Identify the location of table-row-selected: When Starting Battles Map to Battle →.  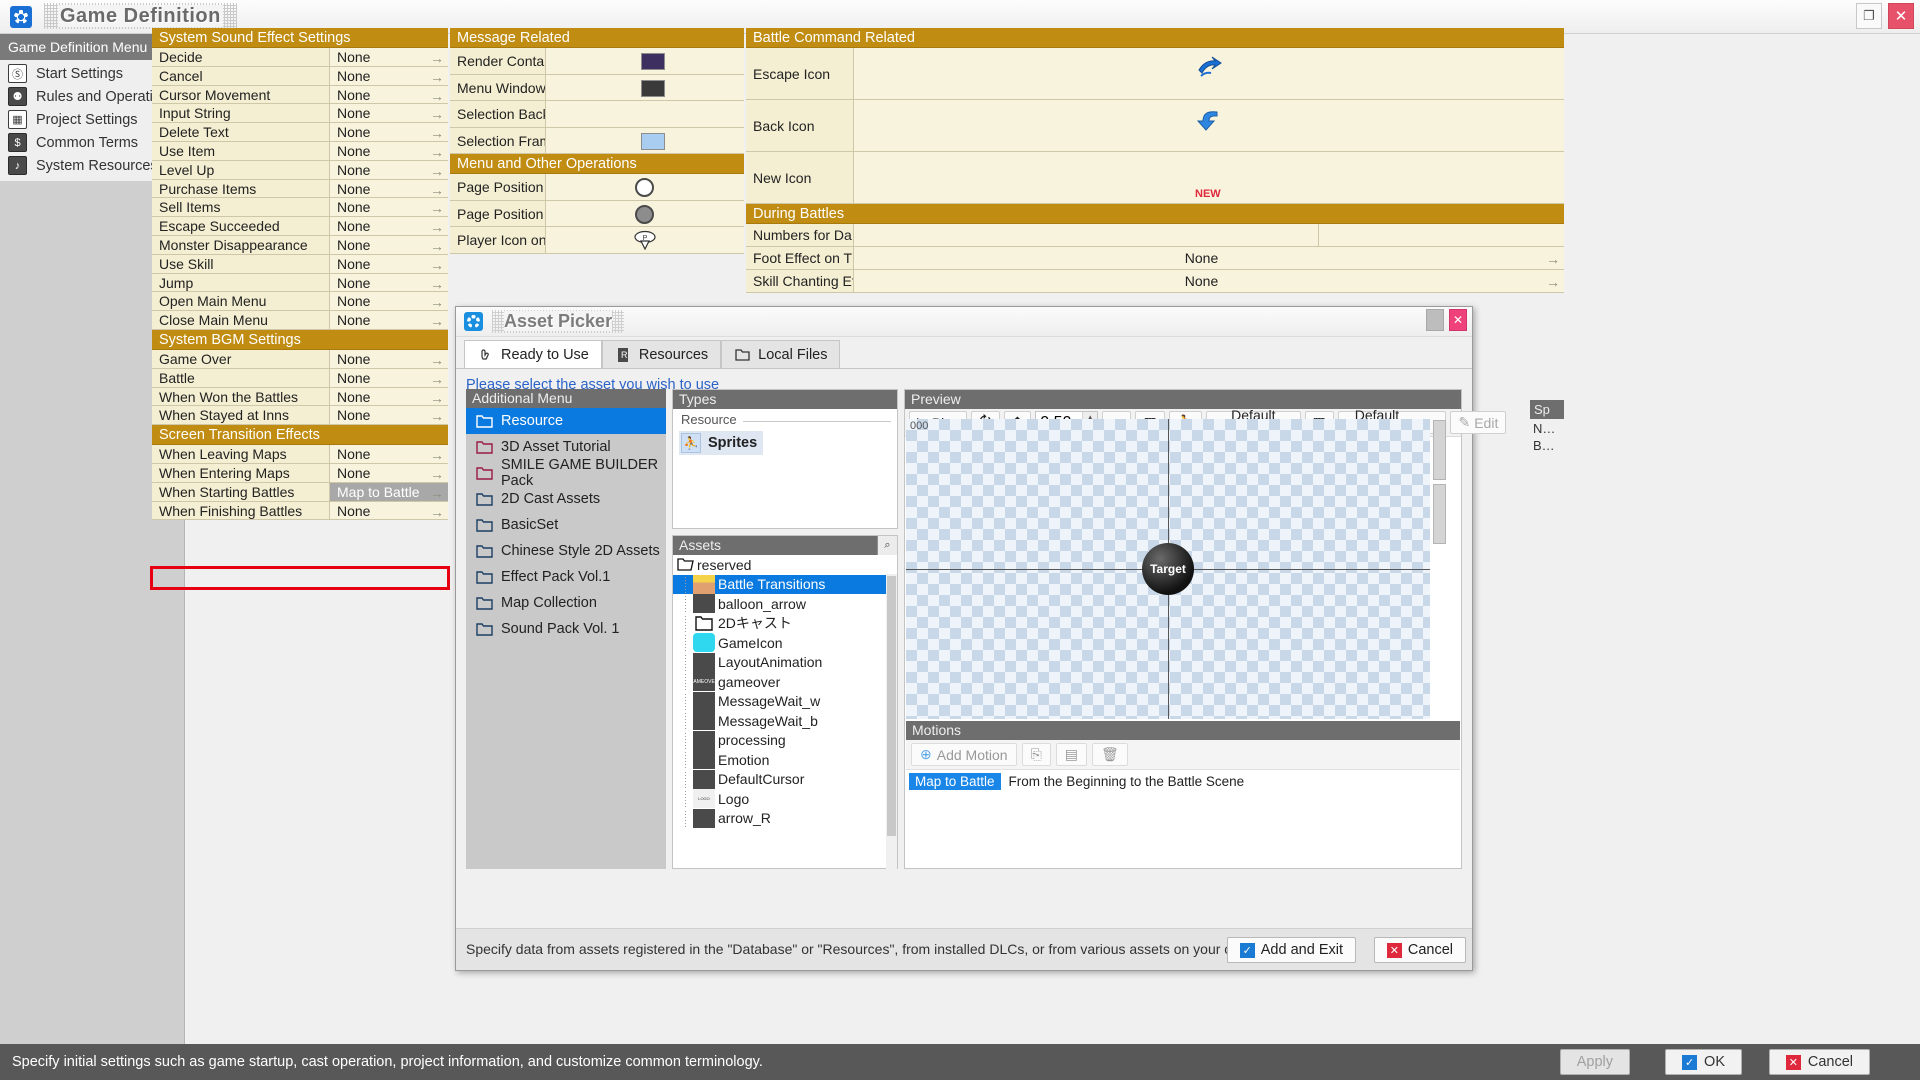
(300, 492).